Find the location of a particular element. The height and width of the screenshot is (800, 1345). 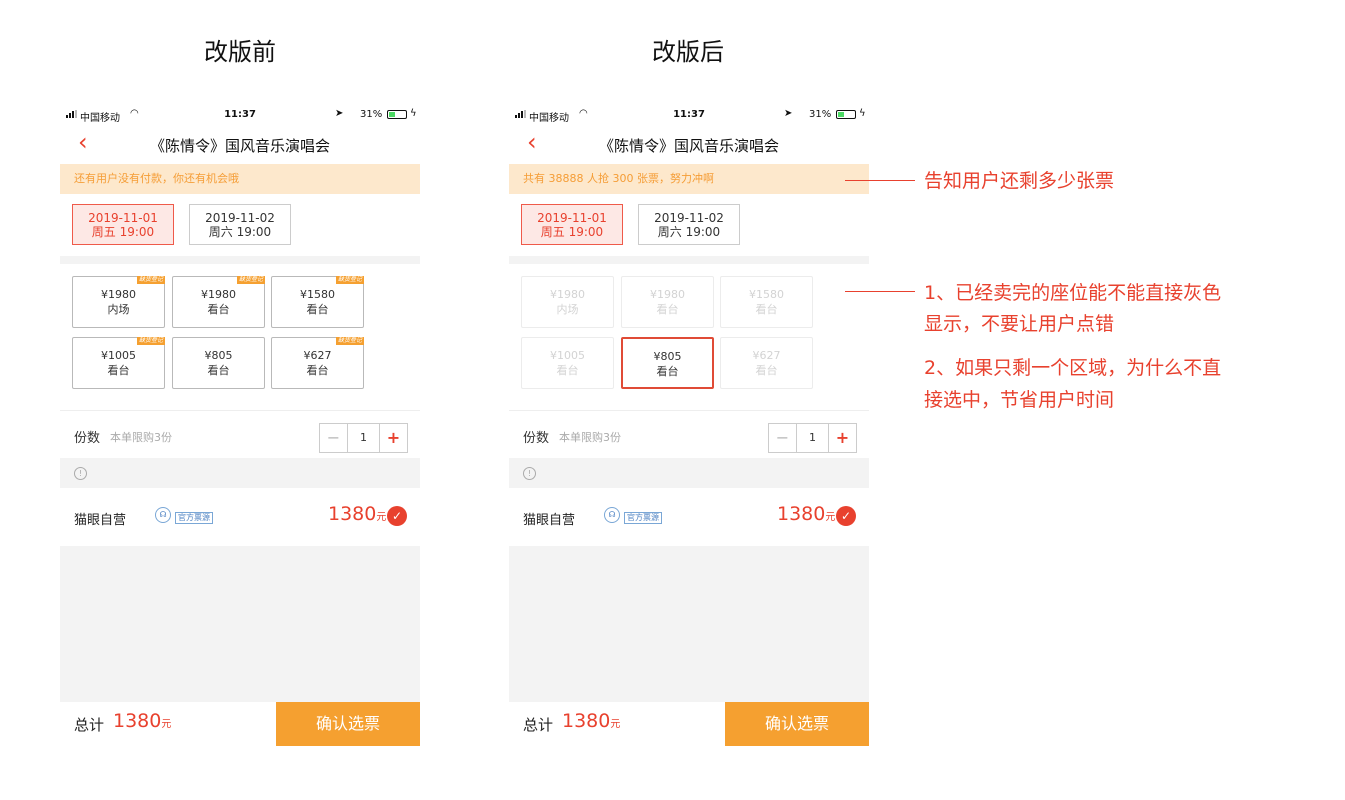

seat-option: 缺货登记 ¥1005 看台 is located at coordinates (118, 363).